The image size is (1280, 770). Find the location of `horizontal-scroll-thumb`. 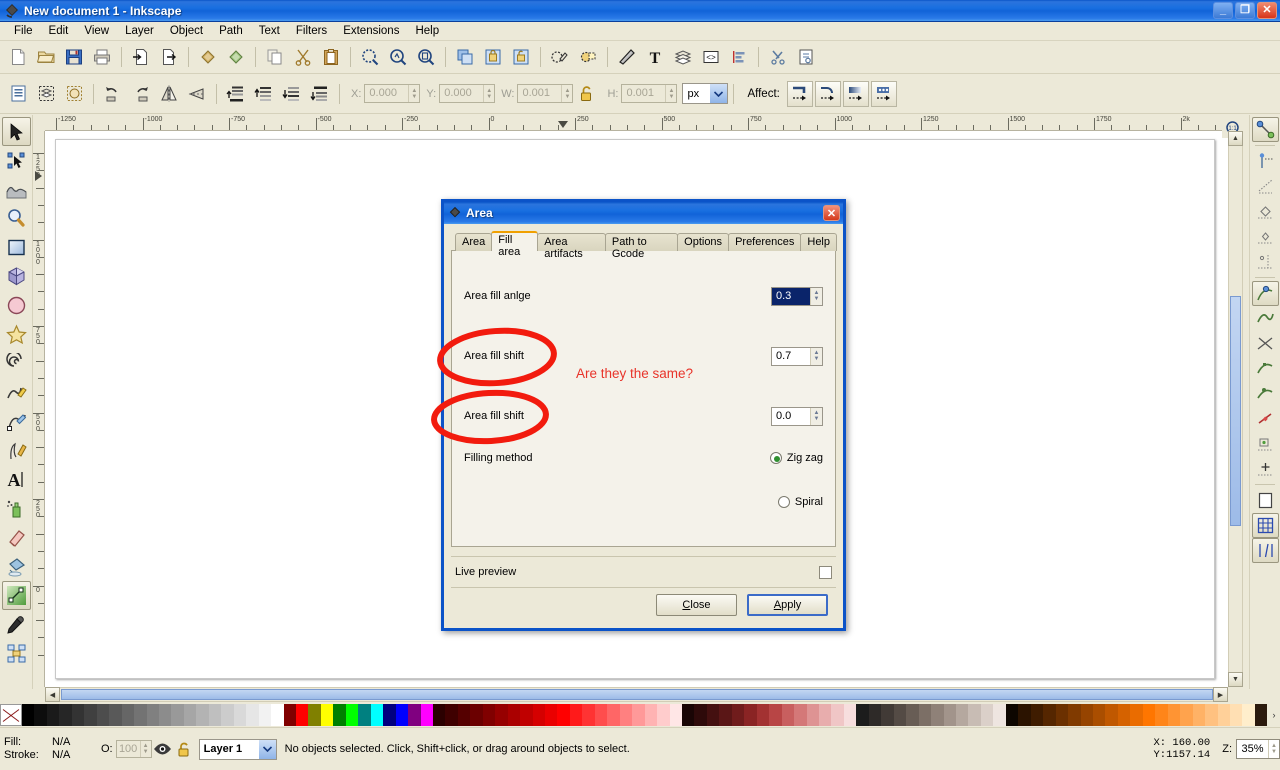

horizontal-scroll-thumb is located at coordinates (637, 694).